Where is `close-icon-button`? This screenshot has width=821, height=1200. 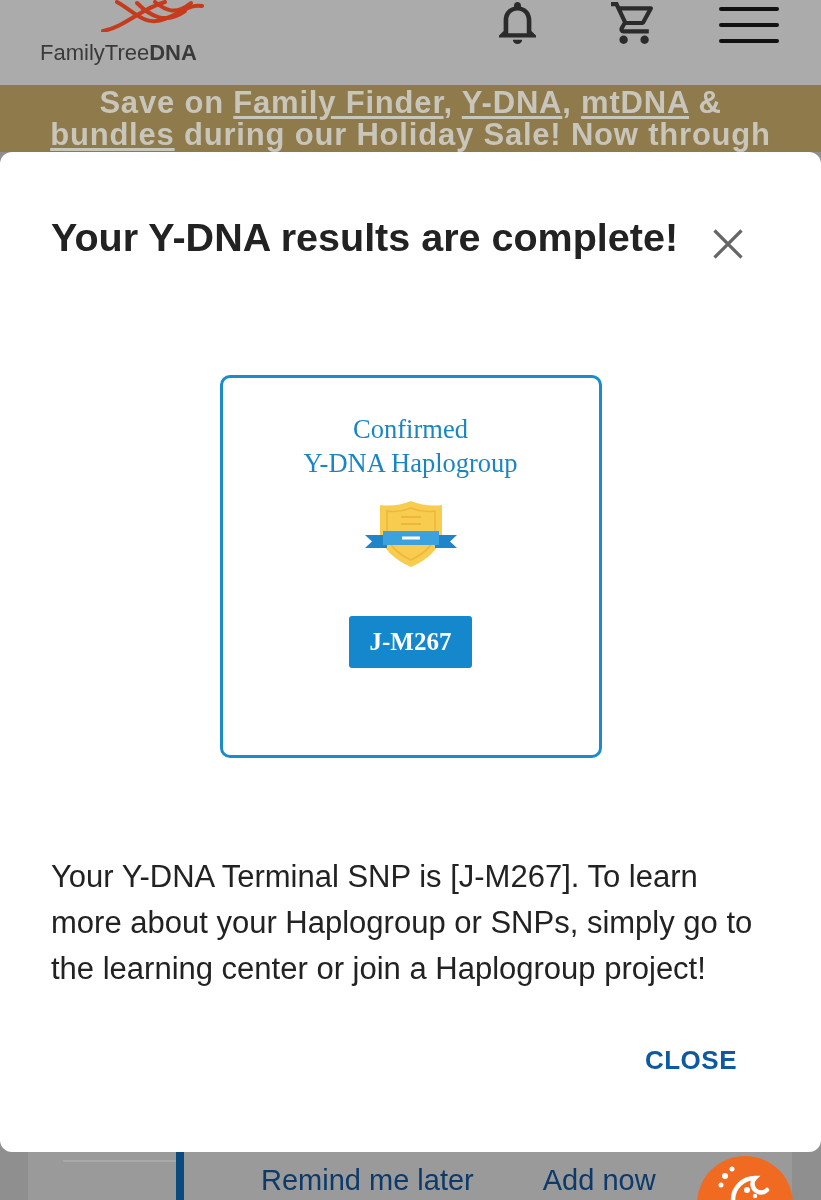 close-icon-button is located at coordinates (728, 244).